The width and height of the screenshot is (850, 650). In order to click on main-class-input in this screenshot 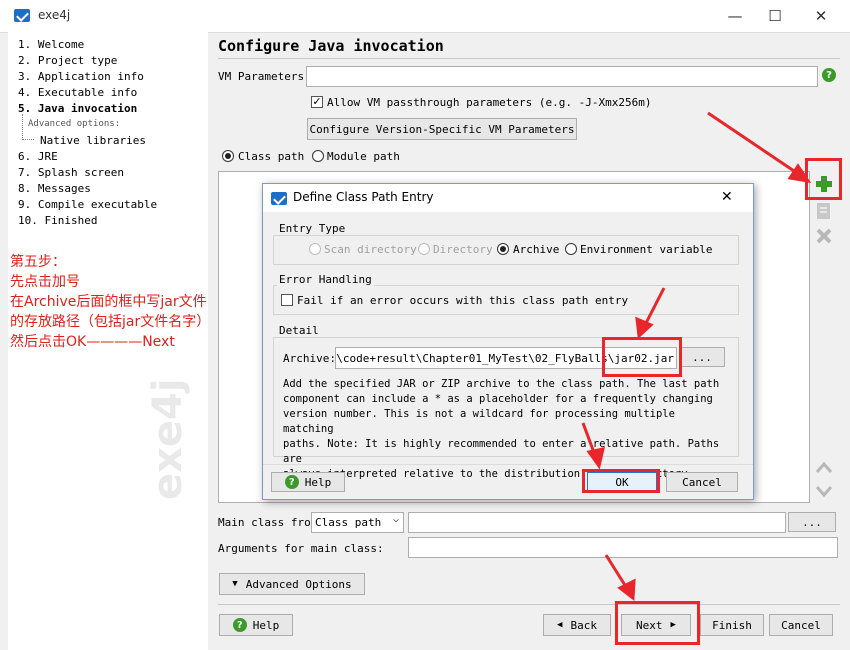, I will do `click(597, 522)`.